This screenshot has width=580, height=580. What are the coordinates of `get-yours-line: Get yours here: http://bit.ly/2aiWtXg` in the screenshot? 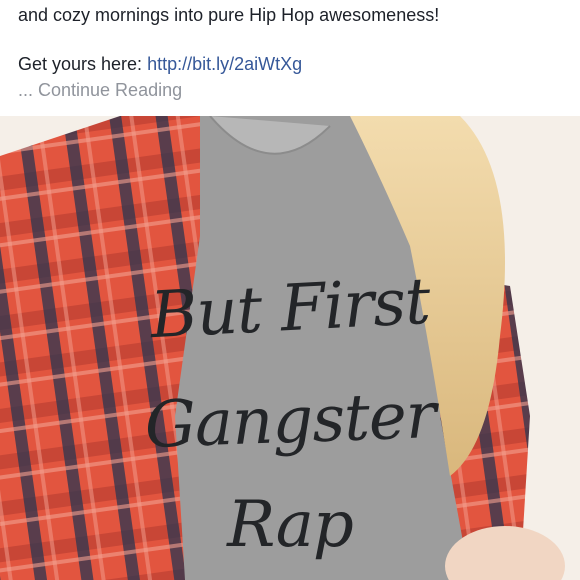 It's located at (160, 64).